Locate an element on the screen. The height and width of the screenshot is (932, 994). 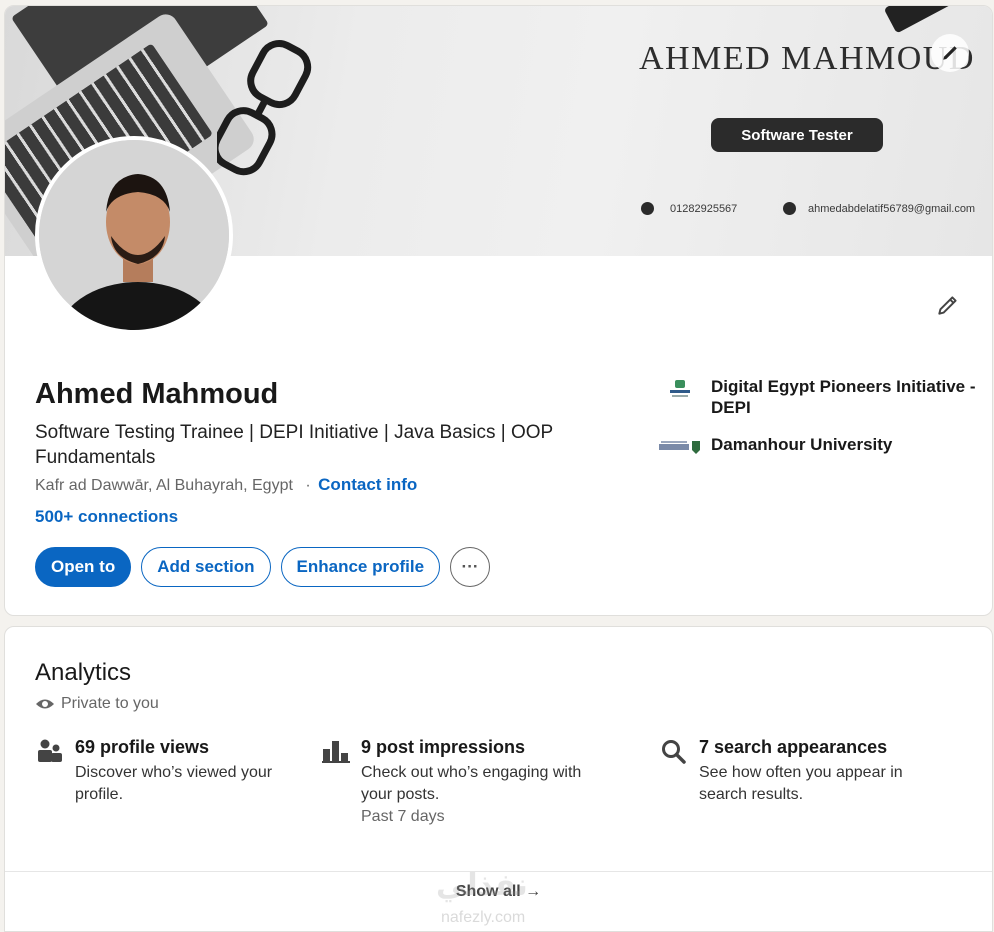
depi-logo is located at coordinates (680, 389).